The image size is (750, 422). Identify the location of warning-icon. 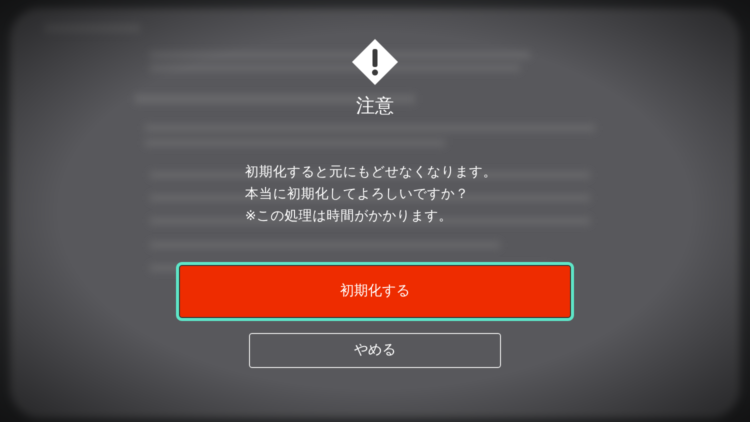
(375, 62).